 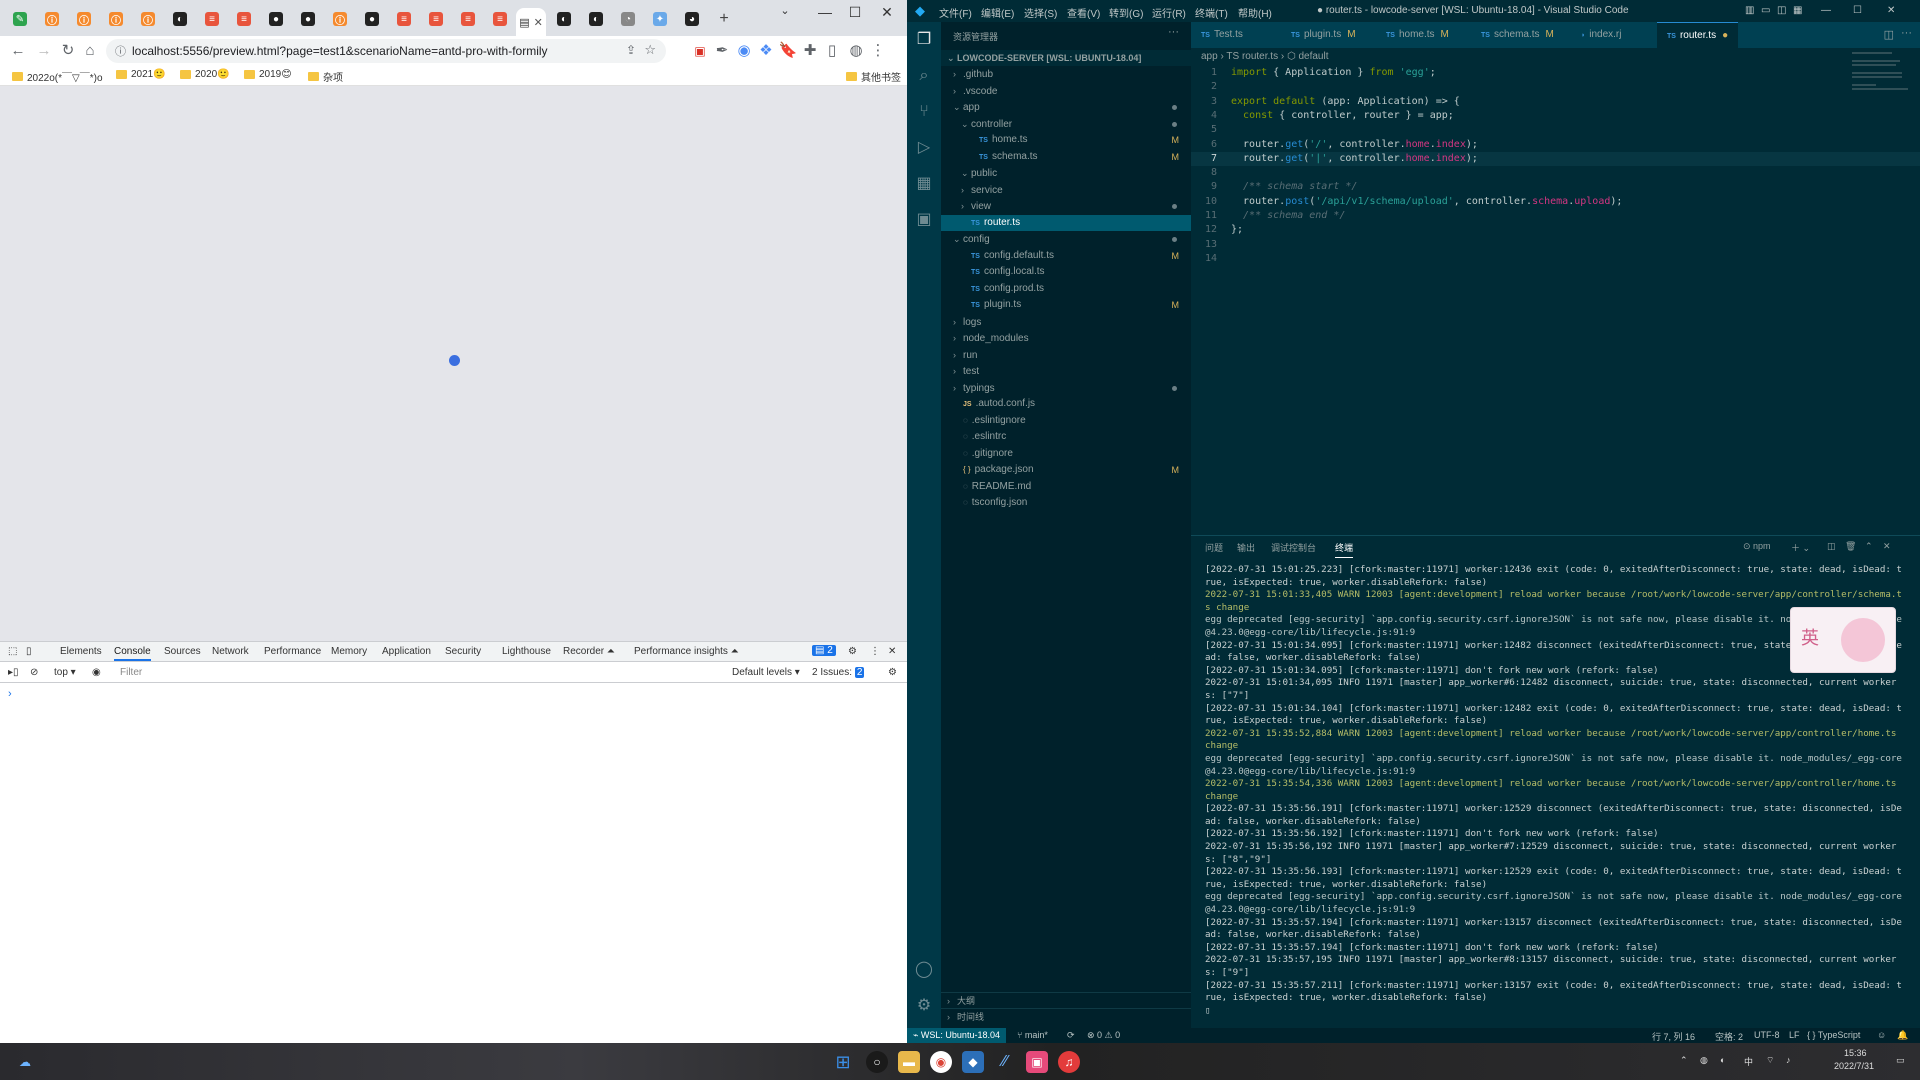 I want to click on indentation: 空格: 2, so click(x=1729, y=1036).